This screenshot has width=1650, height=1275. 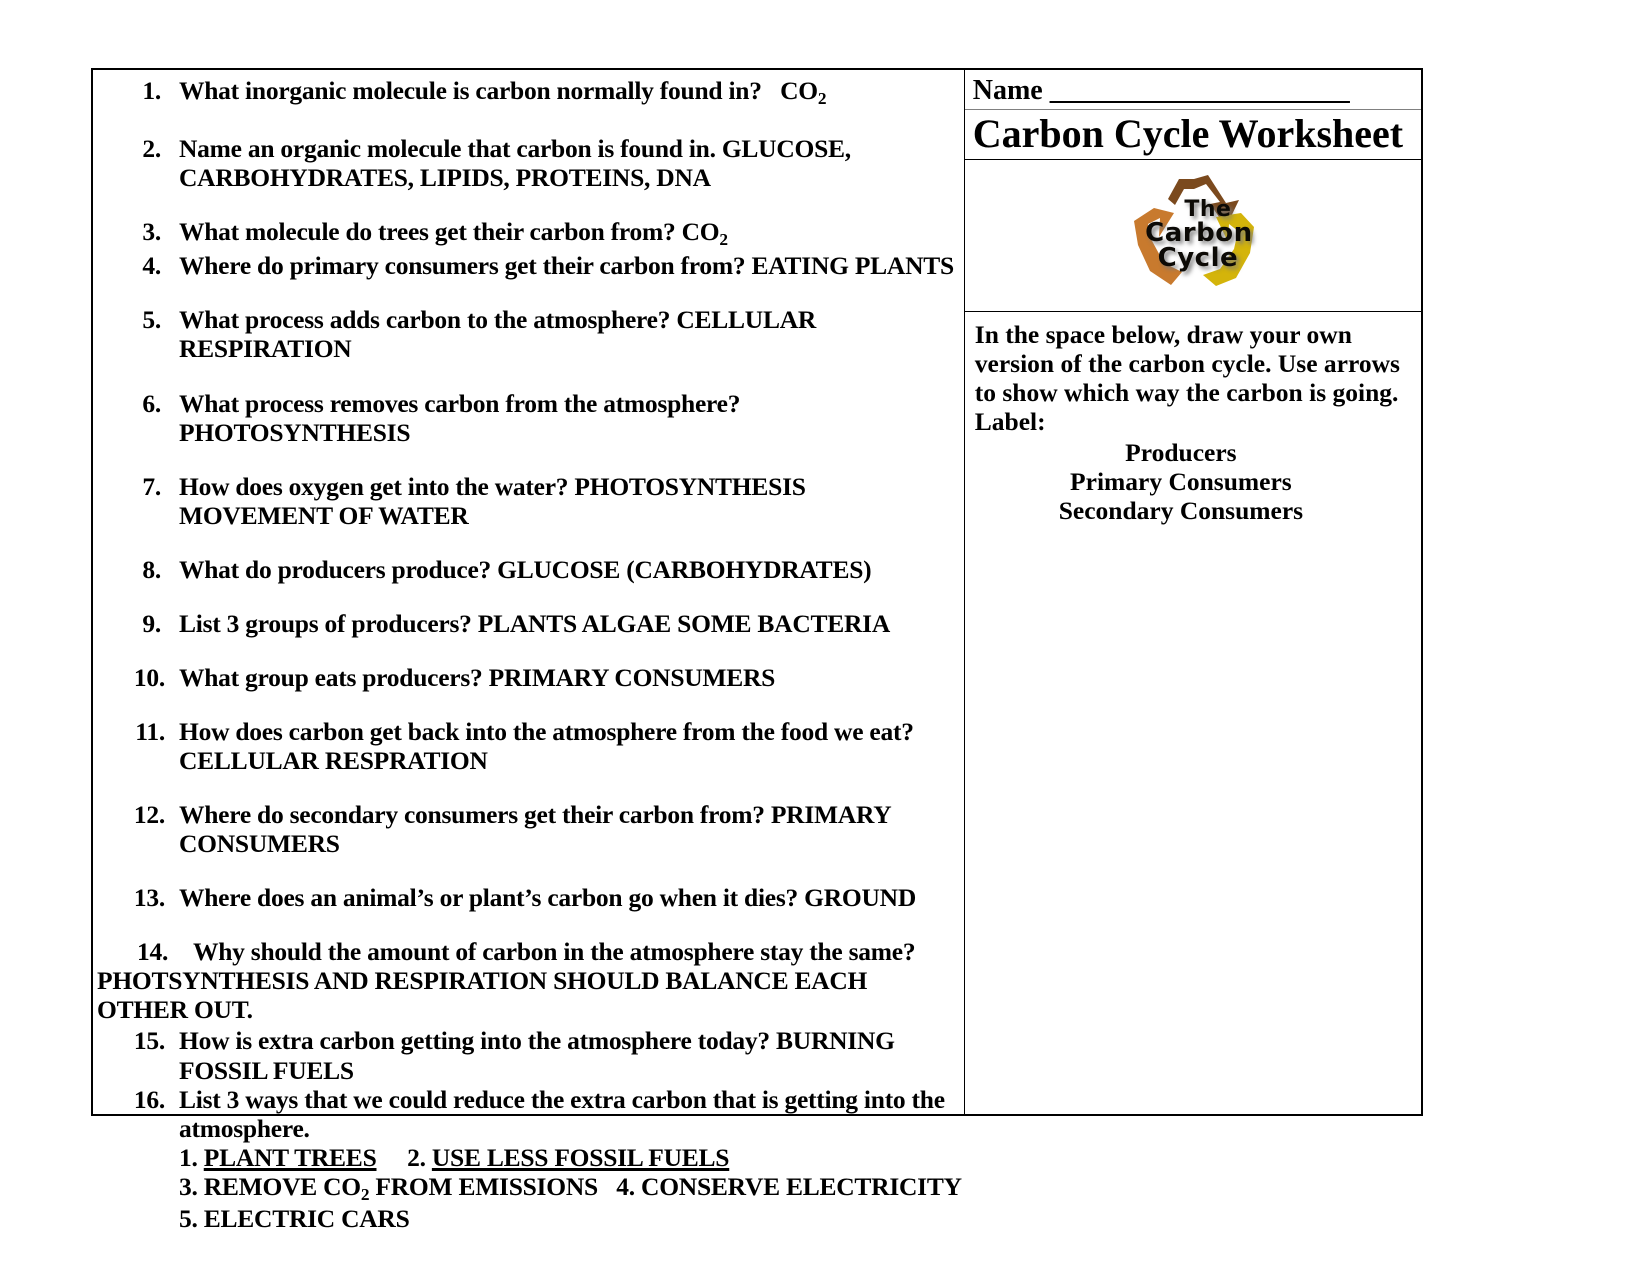 What do you see at coordinates (149, 815) in the screenshot?
I see `question-number: 12.` at bounding box center [149, 815].